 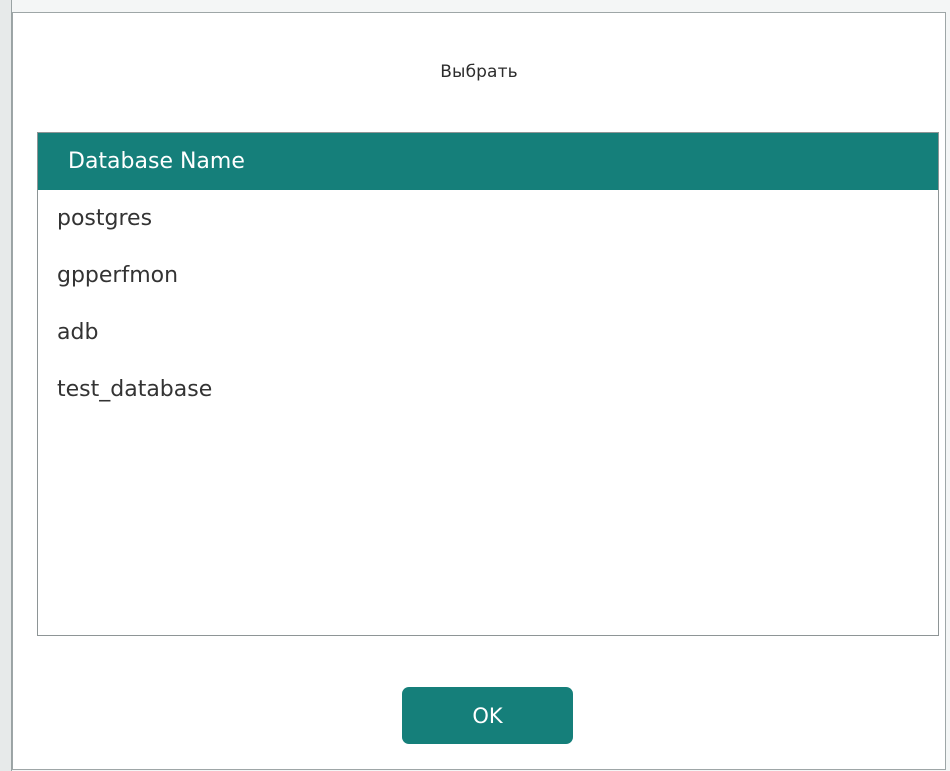 I want to click on ok-button: OK, so click(x=487, y=715).